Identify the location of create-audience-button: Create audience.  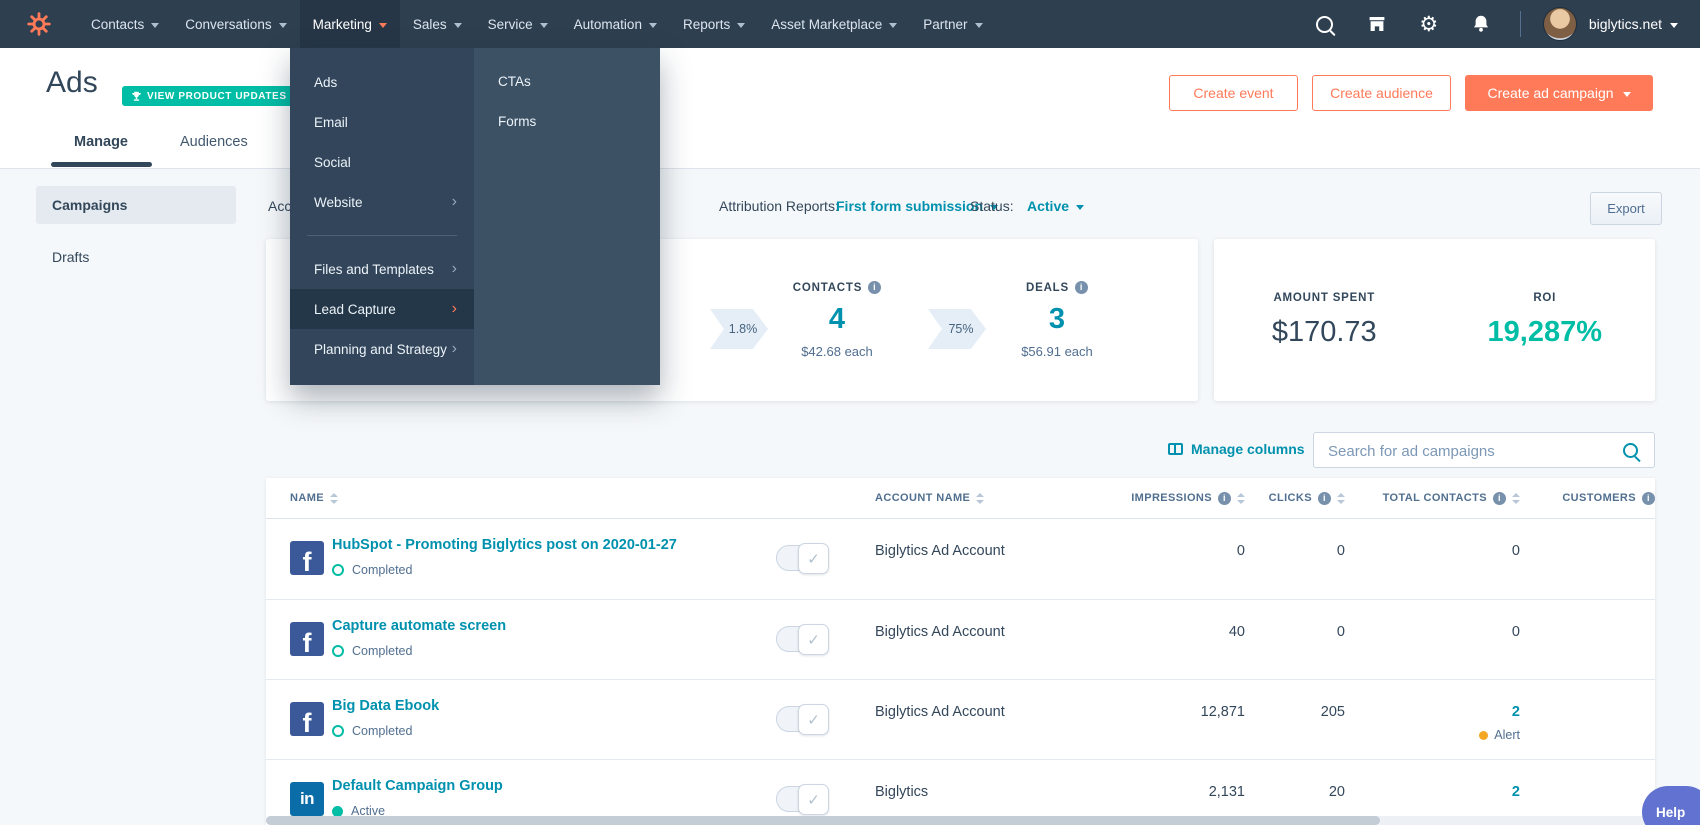
(1381, 93).